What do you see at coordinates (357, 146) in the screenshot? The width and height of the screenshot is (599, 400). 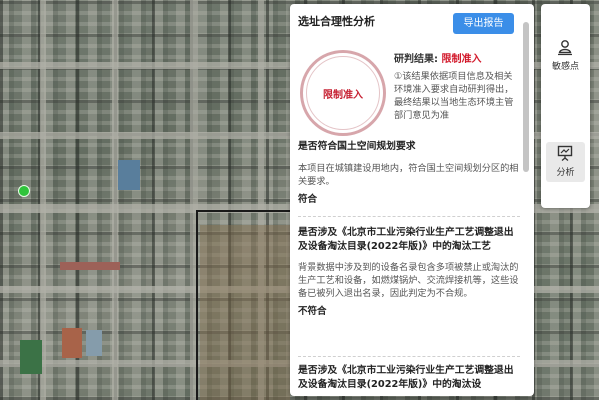 I see `check-title: 是否符合国土空间规划要求` at bounding box center [357, 146].